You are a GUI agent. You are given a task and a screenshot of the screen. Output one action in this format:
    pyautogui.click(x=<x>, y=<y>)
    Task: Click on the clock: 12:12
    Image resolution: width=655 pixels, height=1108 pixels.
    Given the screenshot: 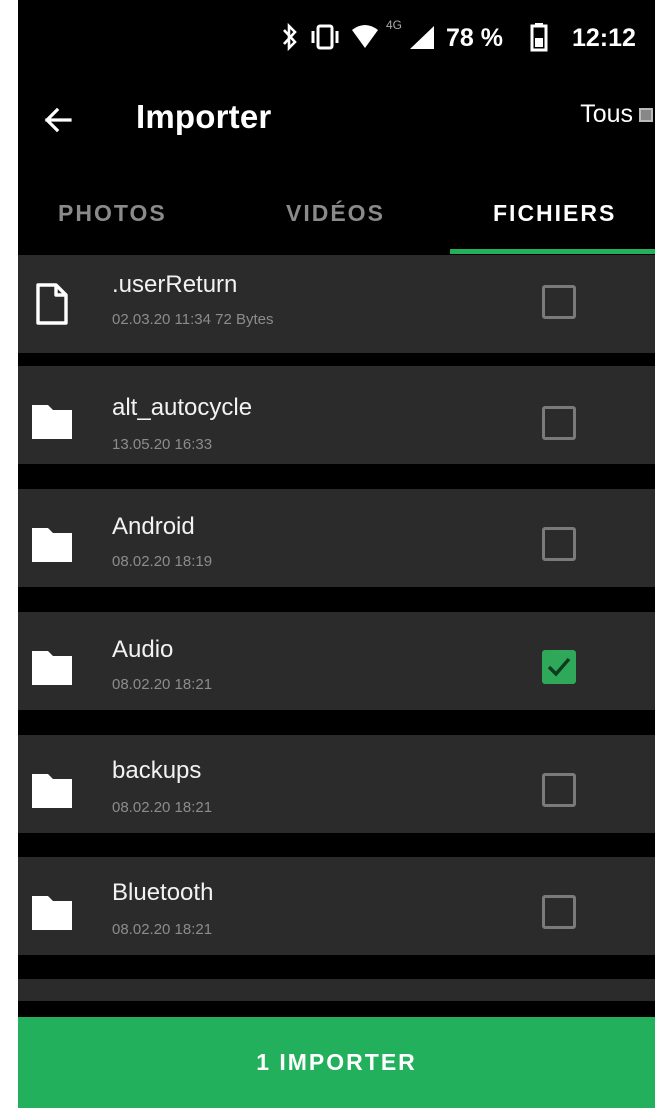 What is the action you would take?
    pyautogui.click(x=604, y=38)
    